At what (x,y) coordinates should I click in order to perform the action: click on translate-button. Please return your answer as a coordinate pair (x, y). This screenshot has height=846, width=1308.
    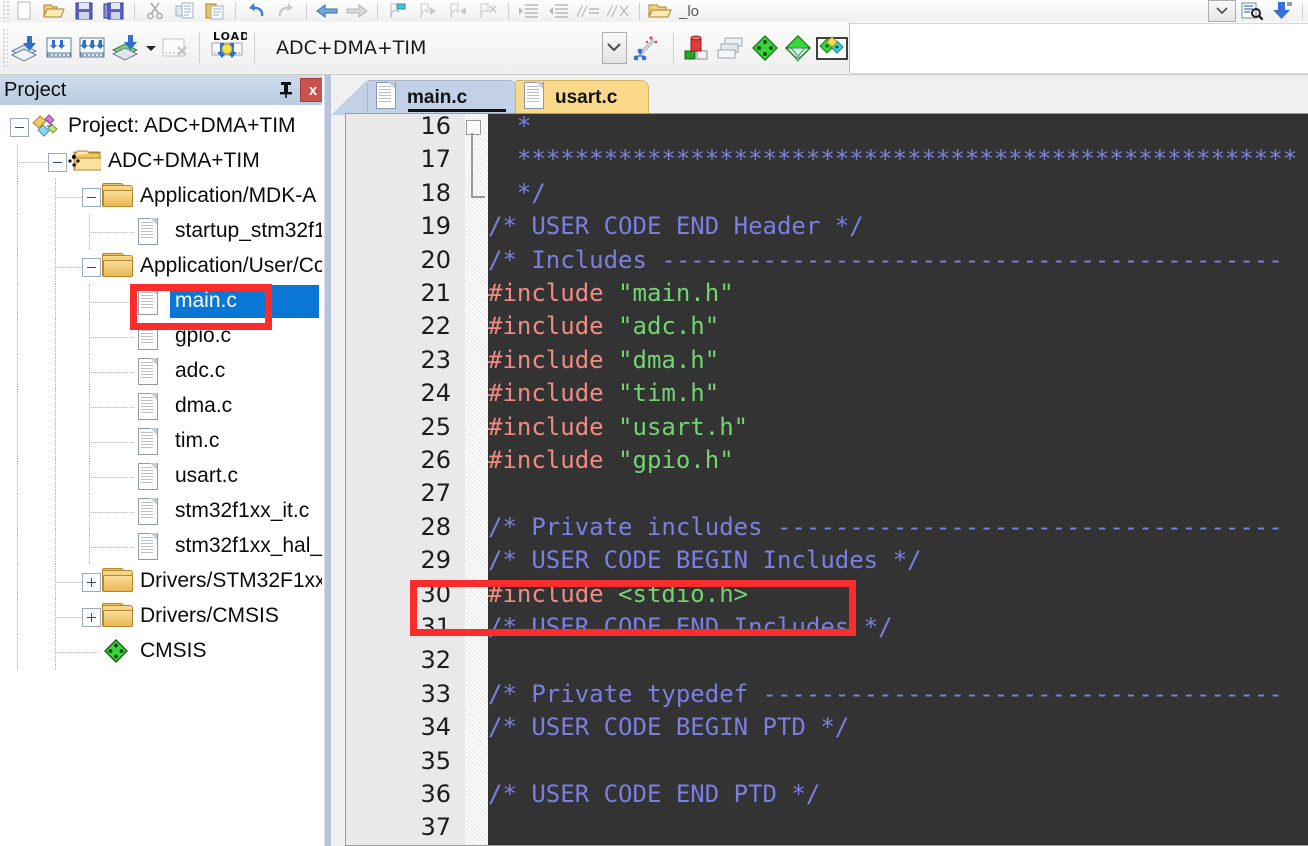
    Looking at the image, I should click on (25, 48).